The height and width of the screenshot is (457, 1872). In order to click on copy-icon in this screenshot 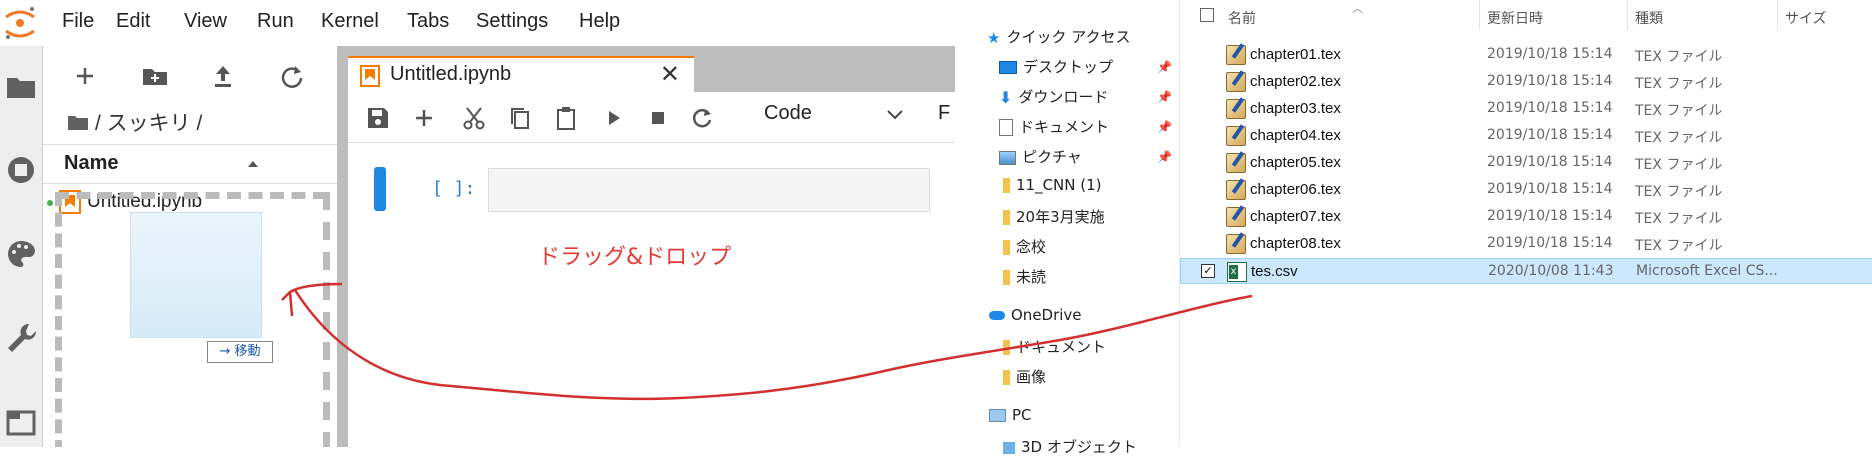, I will do `click(520, 118)`.